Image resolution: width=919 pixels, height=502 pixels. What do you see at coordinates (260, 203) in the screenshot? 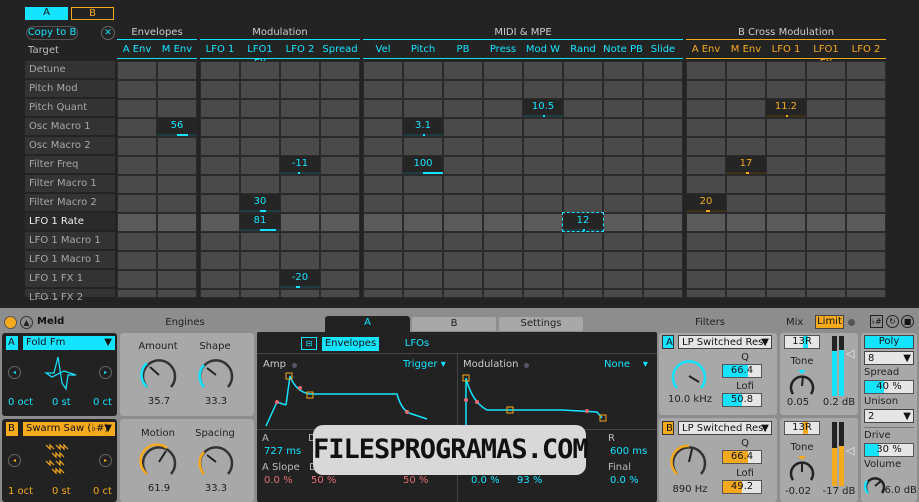
I see `mod-amount: 30` at bounding box center [260, 203].